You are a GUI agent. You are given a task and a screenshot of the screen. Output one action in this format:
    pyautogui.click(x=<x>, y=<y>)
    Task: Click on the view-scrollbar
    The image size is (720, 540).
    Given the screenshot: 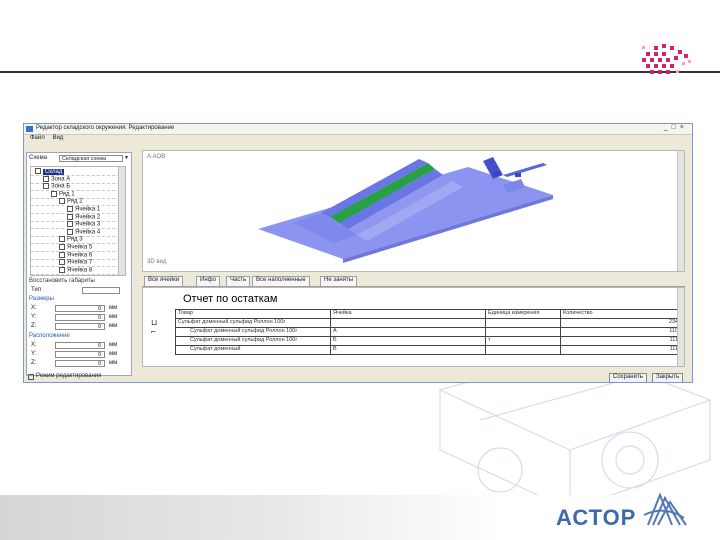 What is the action you would take?
    pyautogui.click(x=680, y=211)
    